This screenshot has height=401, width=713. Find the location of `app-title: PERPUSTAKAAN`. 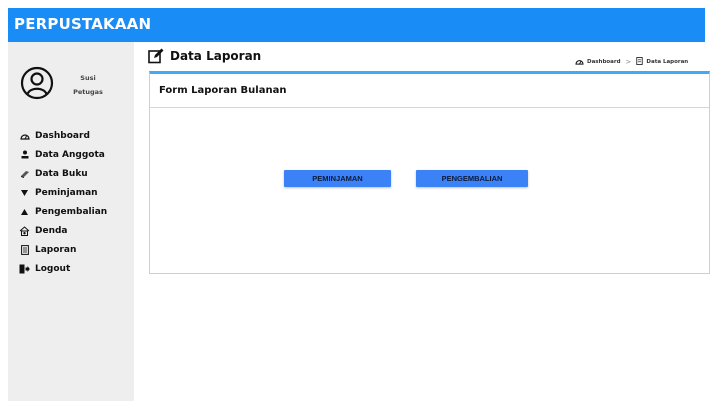

app-title: PERPUSTAKAAN is located at coordinates (83, 24).